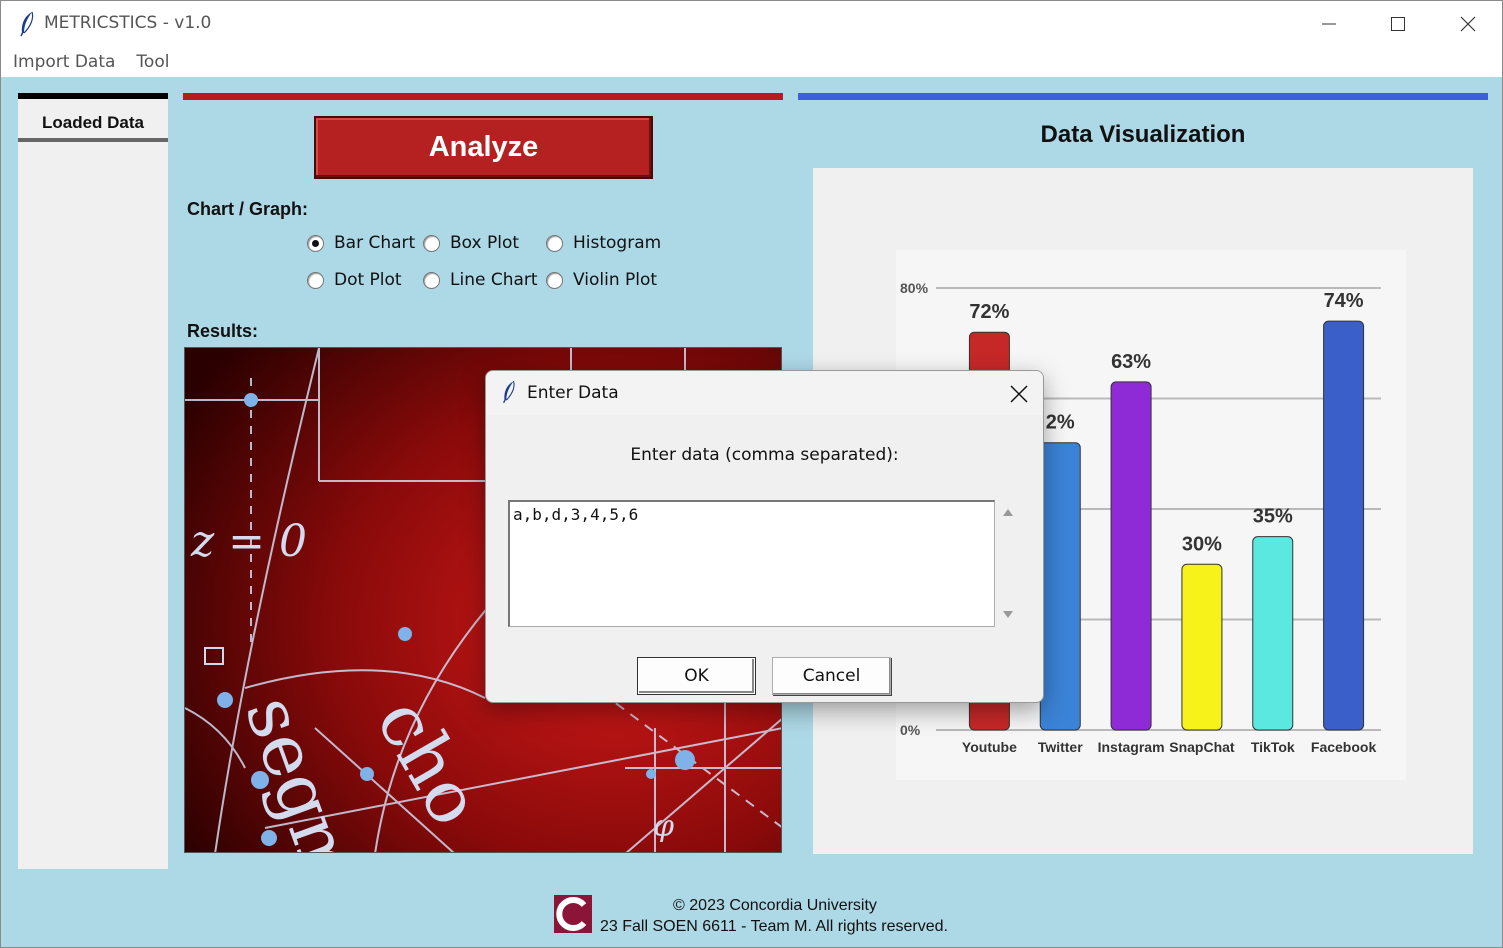  What do you see at coordinates (1008, 563) in the screenshot?
I see `textarea-scrollbar` at bounding box center [1008, 563].